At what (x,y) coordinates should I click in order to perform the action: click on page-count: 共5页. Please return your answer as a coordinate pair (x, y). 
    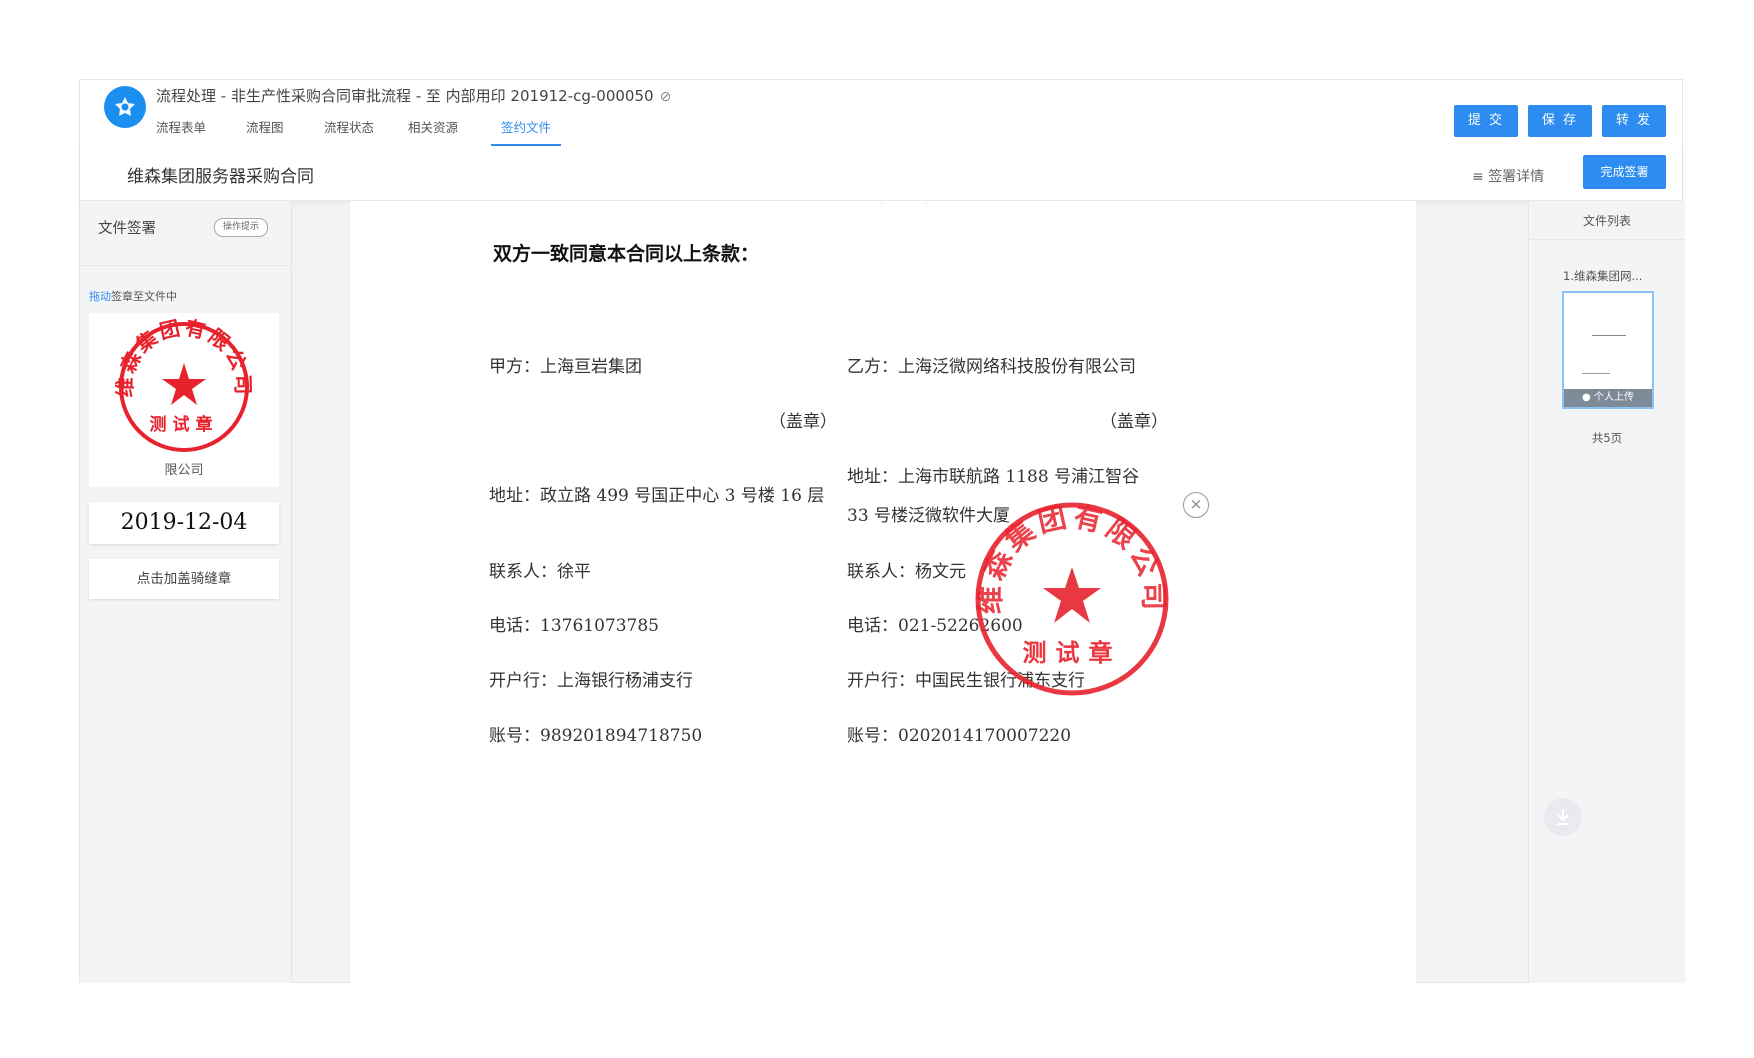
    Looking at the image, I should click on (1607, 438).